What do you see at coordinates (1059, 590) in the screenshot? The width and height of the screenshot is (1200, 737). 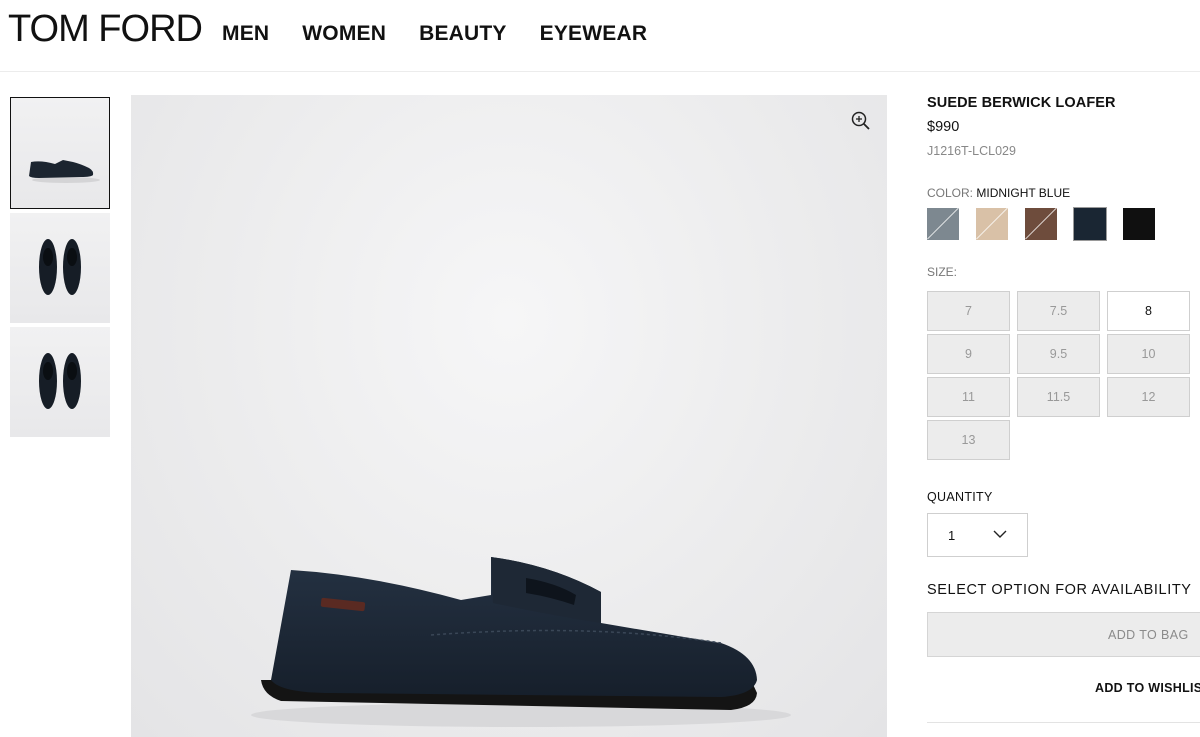 I see `availability-message: SELECT OPTION FOR AVAILABILITY` at bounding box center [1059, 590].